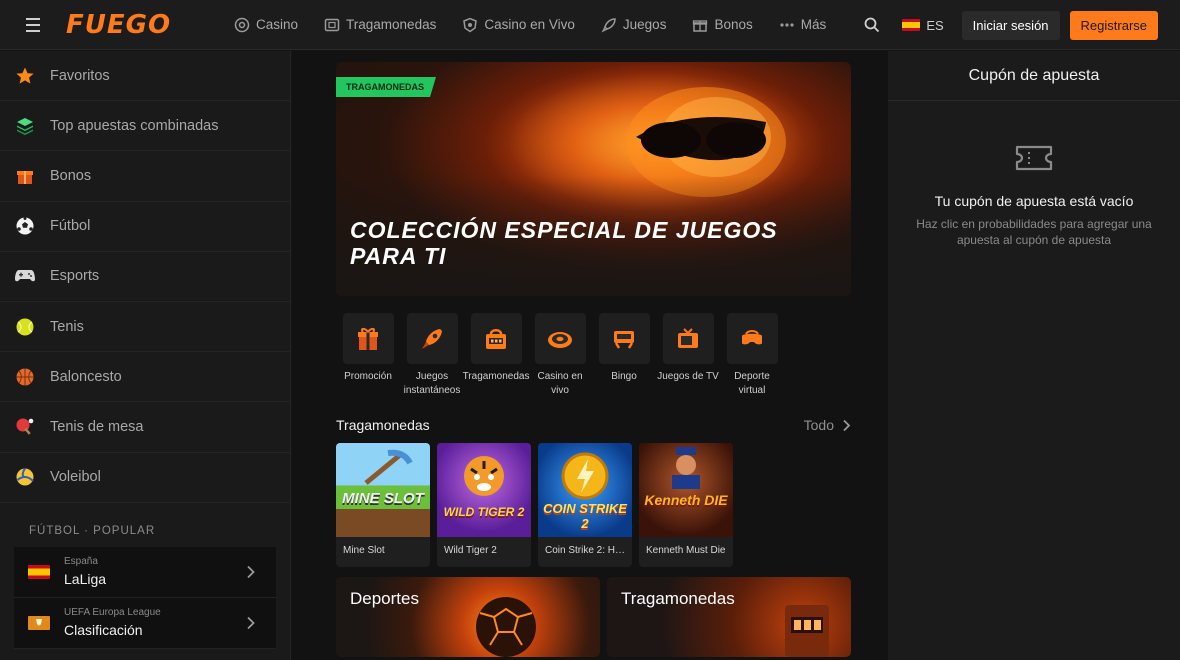 This screenshot has width=1180, height=660. What do you see at coordinates (85, 579) in the screenshot?
I see `league-name: LaLiga` at bounding box center [85, 579].